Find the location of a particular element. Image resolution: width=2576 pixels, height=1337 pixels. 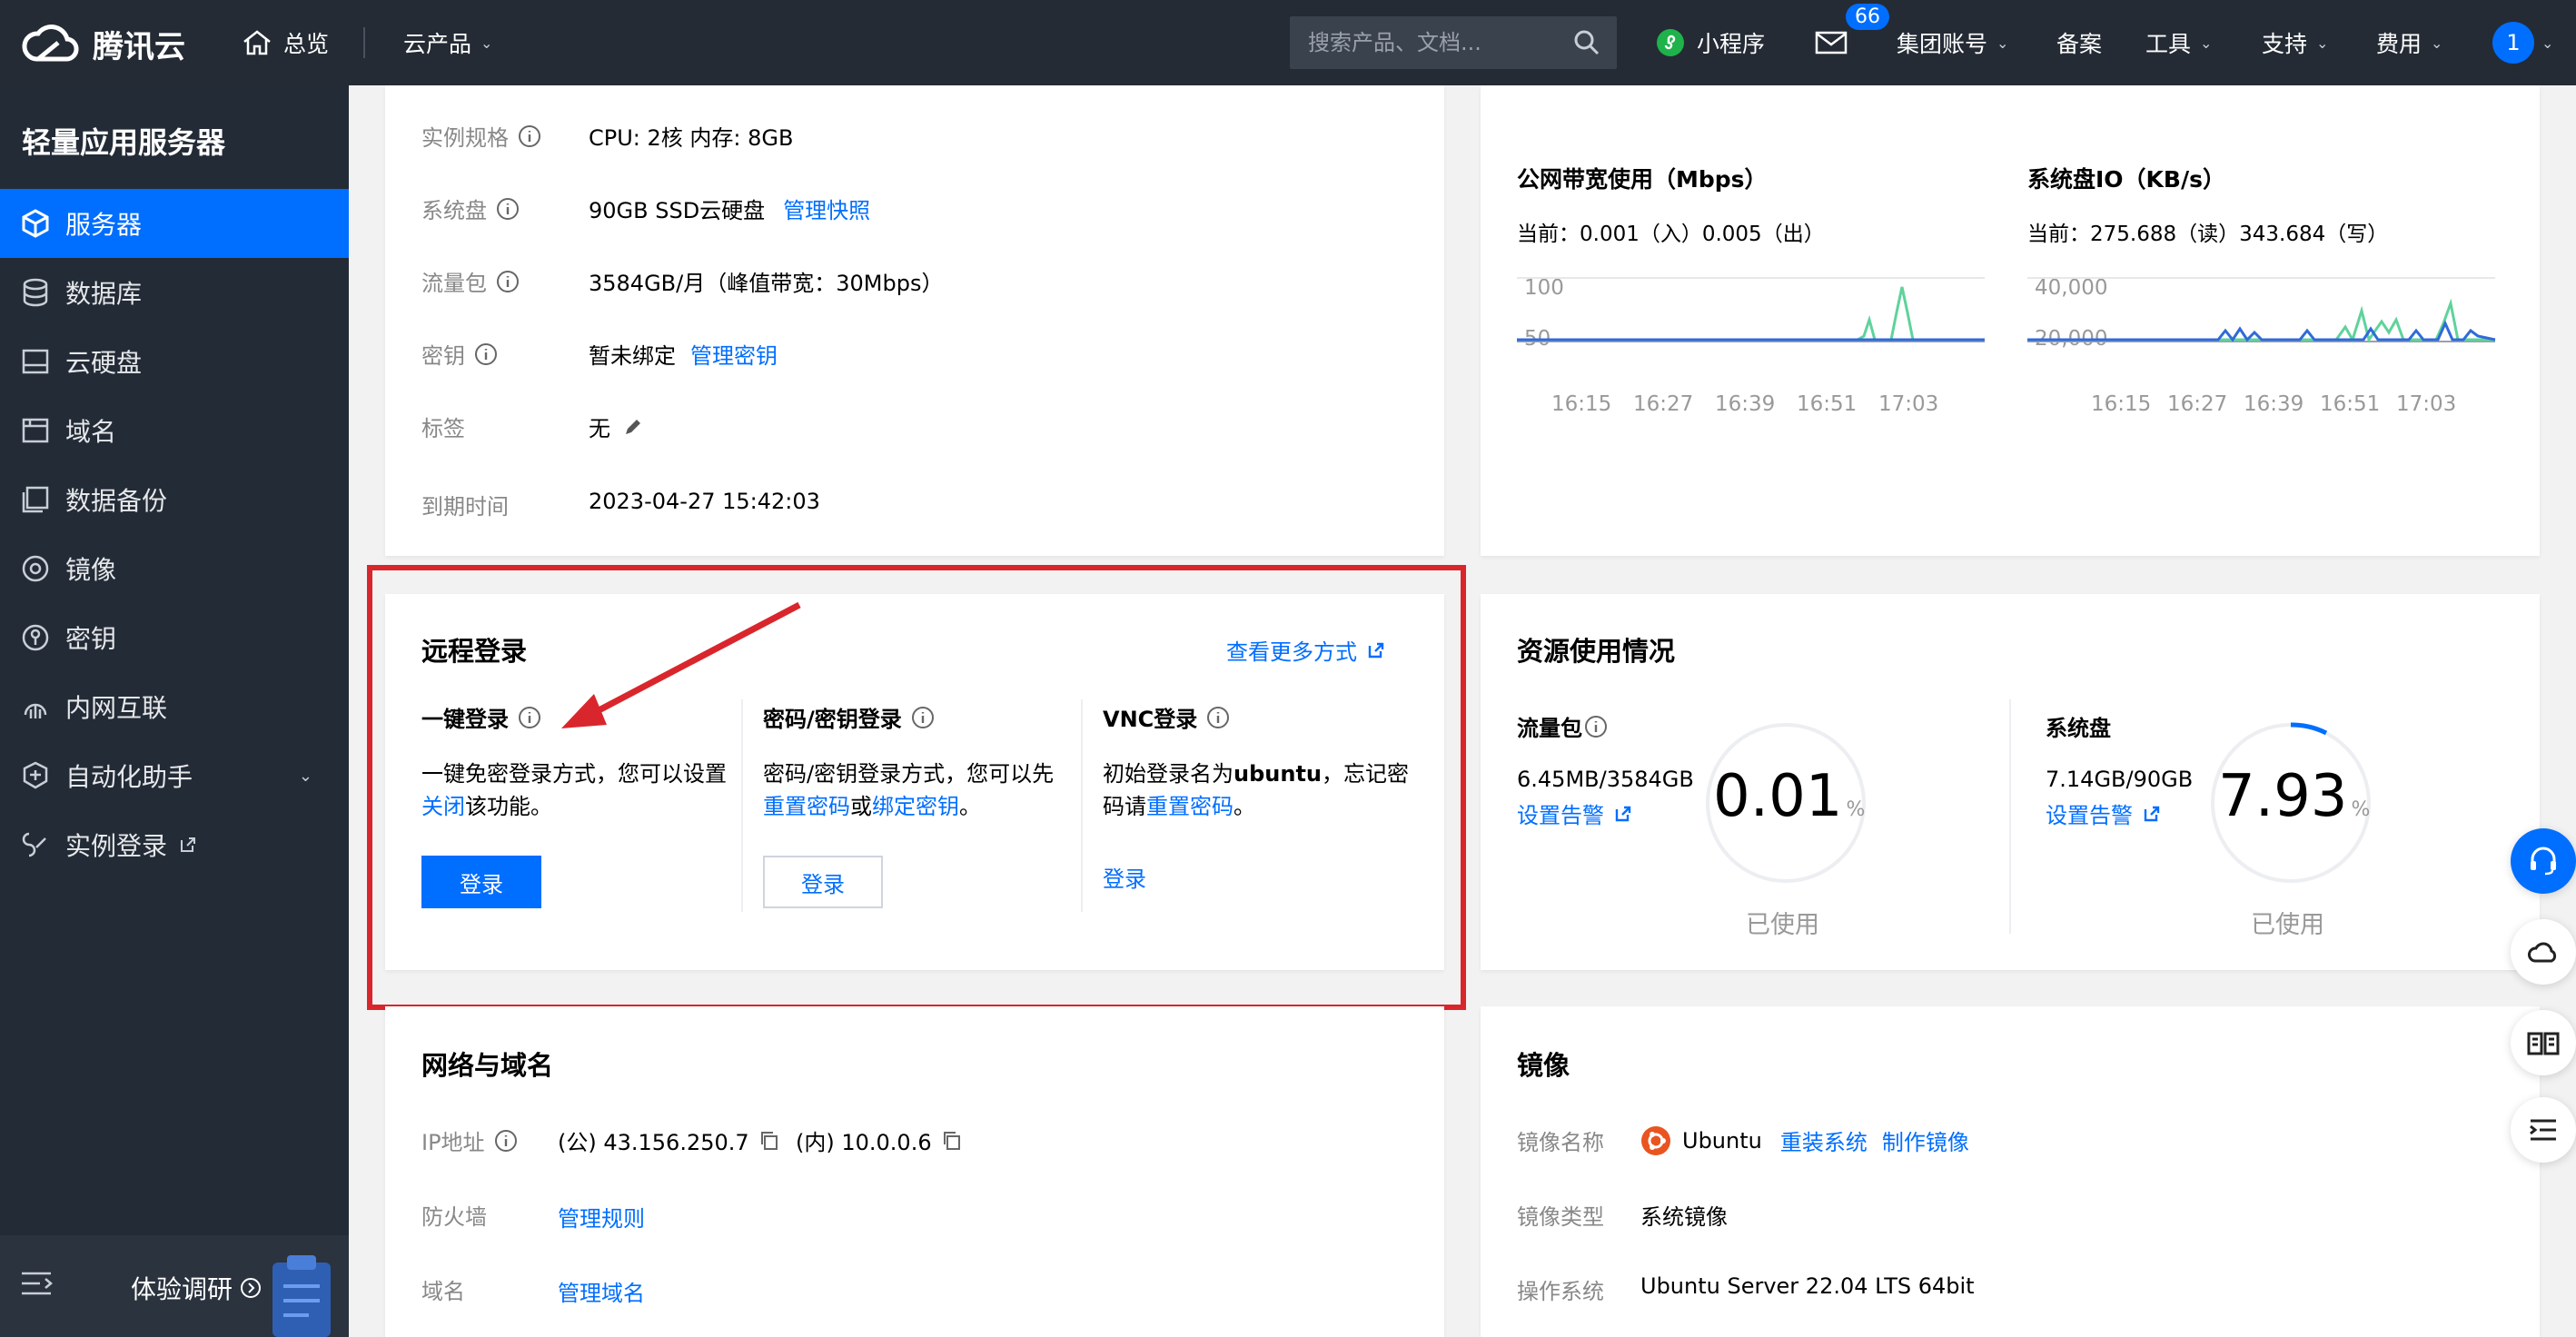

column-divider is located at coordinates (1082, 805).